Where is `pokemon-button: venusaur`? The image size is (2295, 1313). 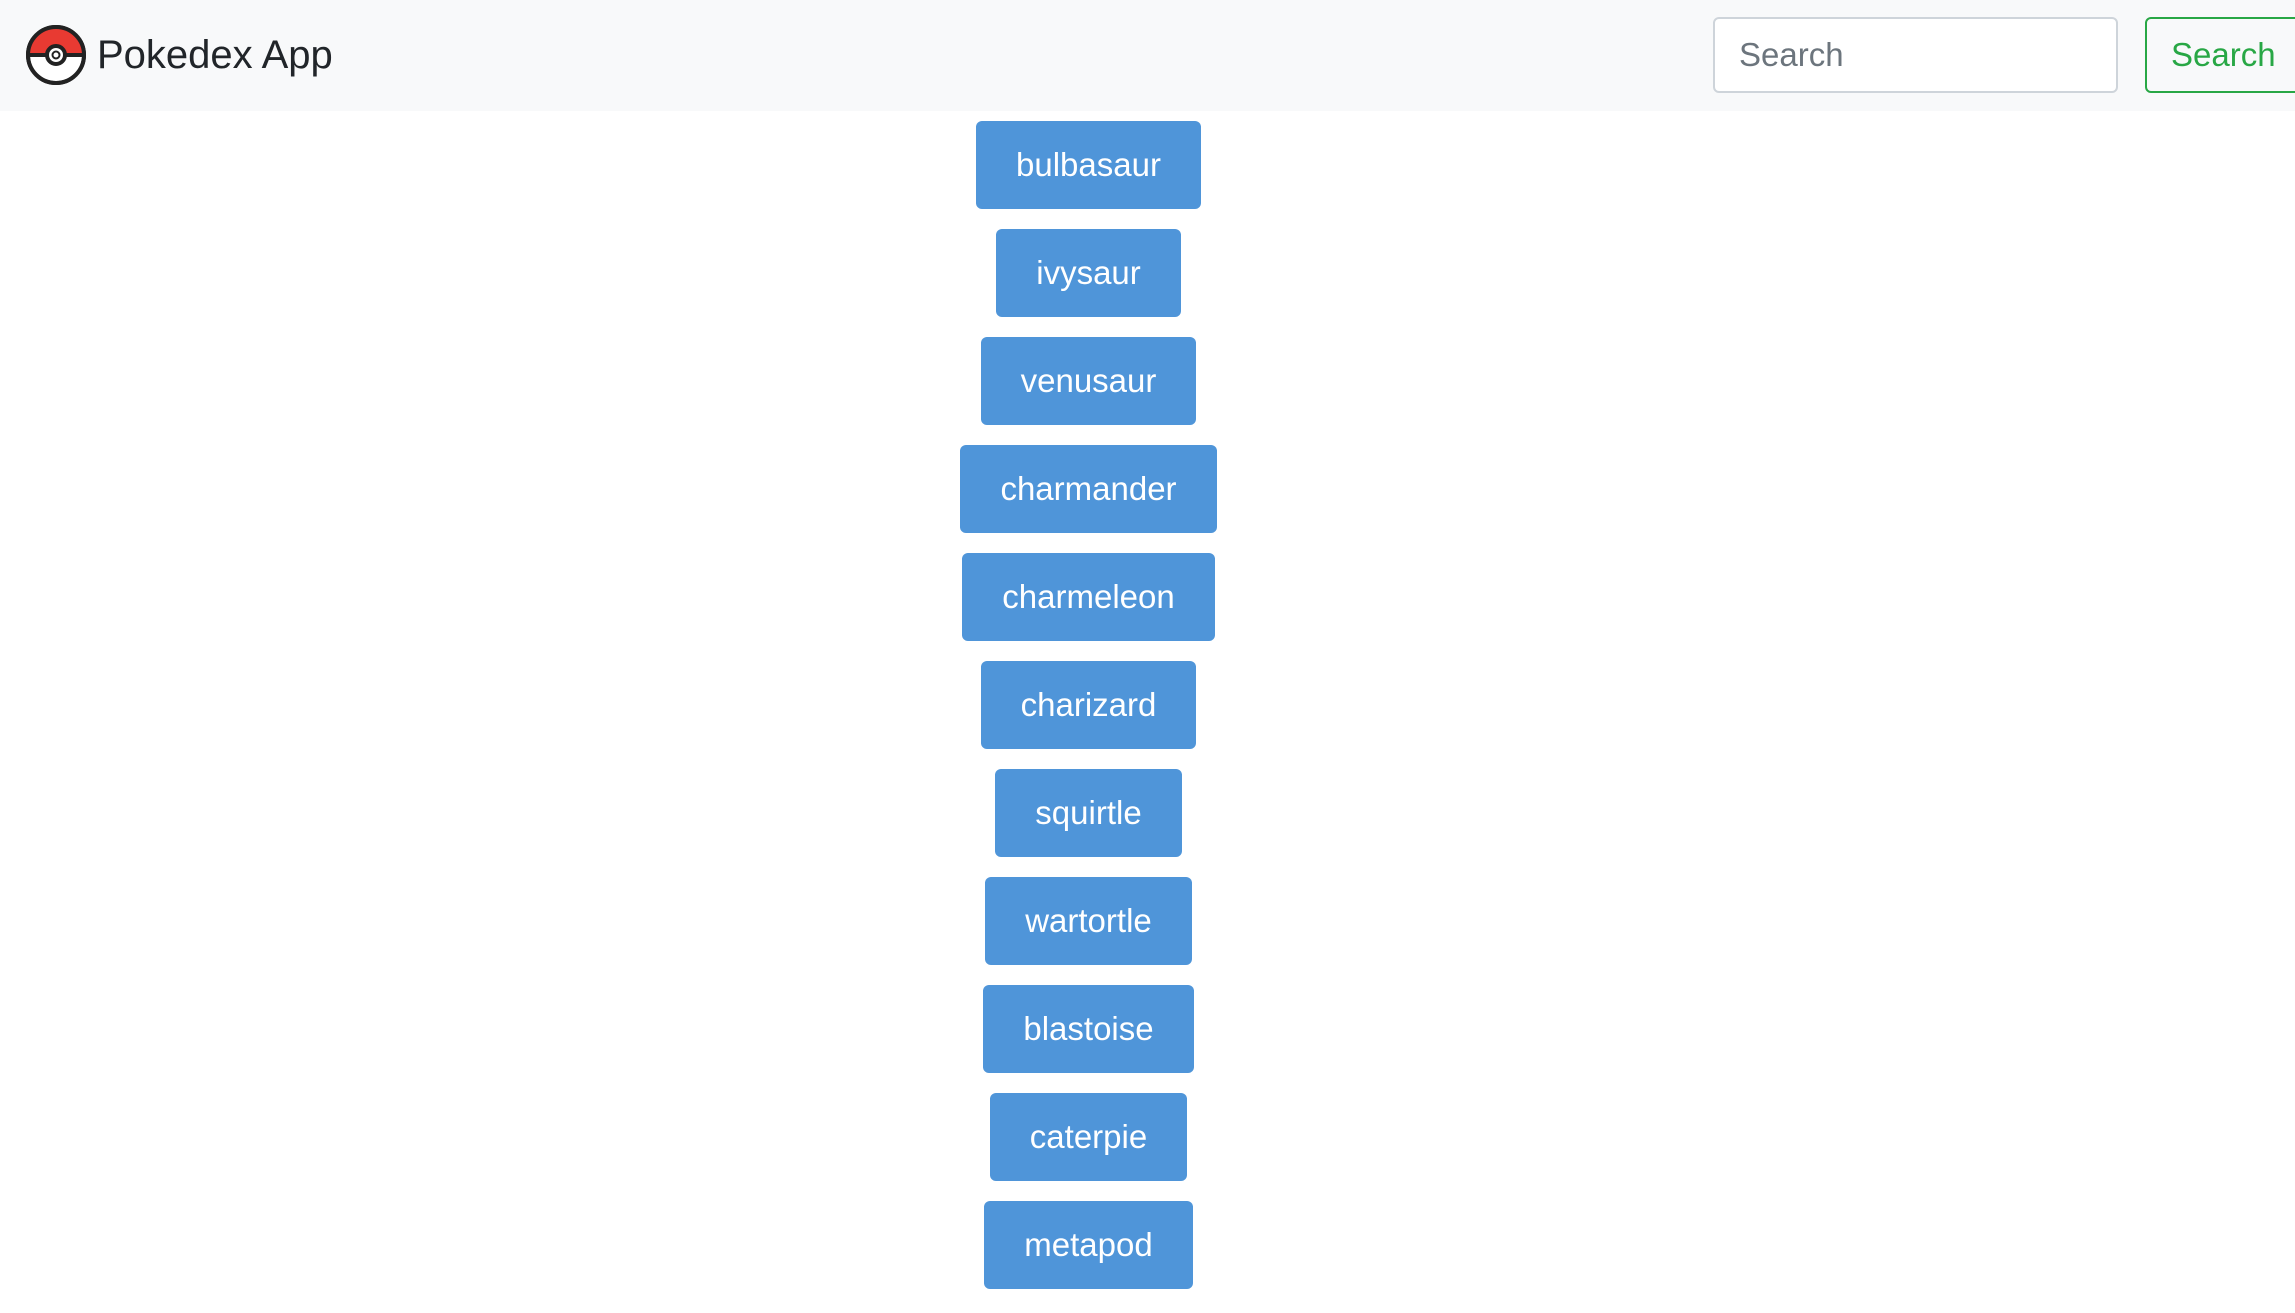 pokemon-button: venusaur is located at coordinates (1088, 381).